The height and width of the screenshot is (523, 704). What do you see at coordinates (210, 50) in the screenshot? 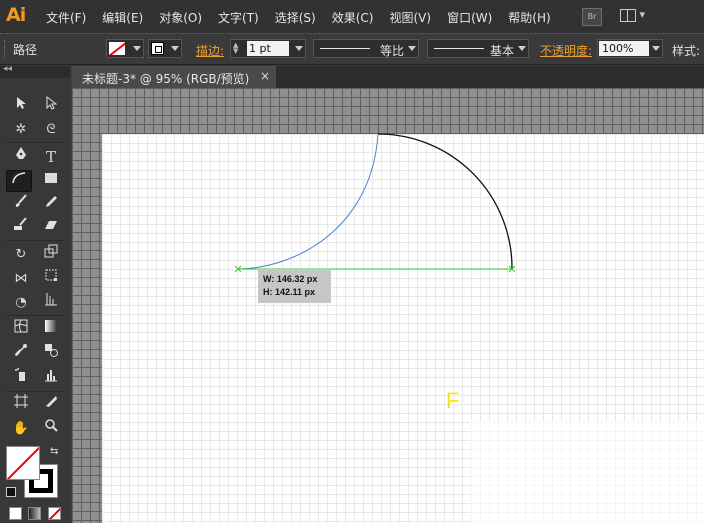
I see `stroke-panel-link: 描边:` at bounding box center [210, 50].